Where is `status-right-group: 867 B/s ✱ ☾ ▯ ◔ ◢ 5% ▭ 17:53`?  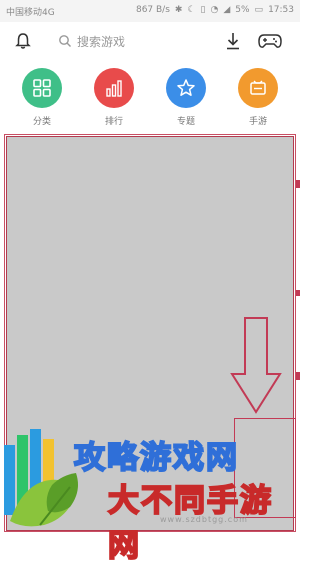
status-right-group: 867 B/s ✱ ☾ ▯ ◔ ◢ 5% ▭ 17:53 is located at coordinates (215, 10).